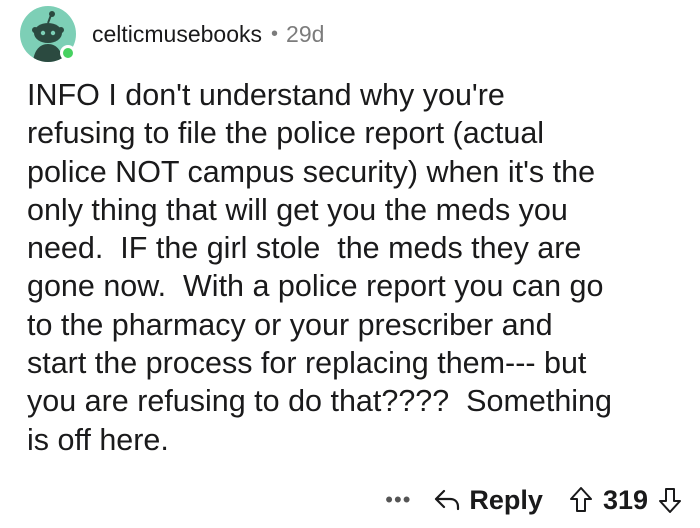 This screenshot has width=700, height=528. What do you see at coordinates (670, 500) in the screenshot?
I see `downvote-arrow-icon` at bounding box center [670, 500].